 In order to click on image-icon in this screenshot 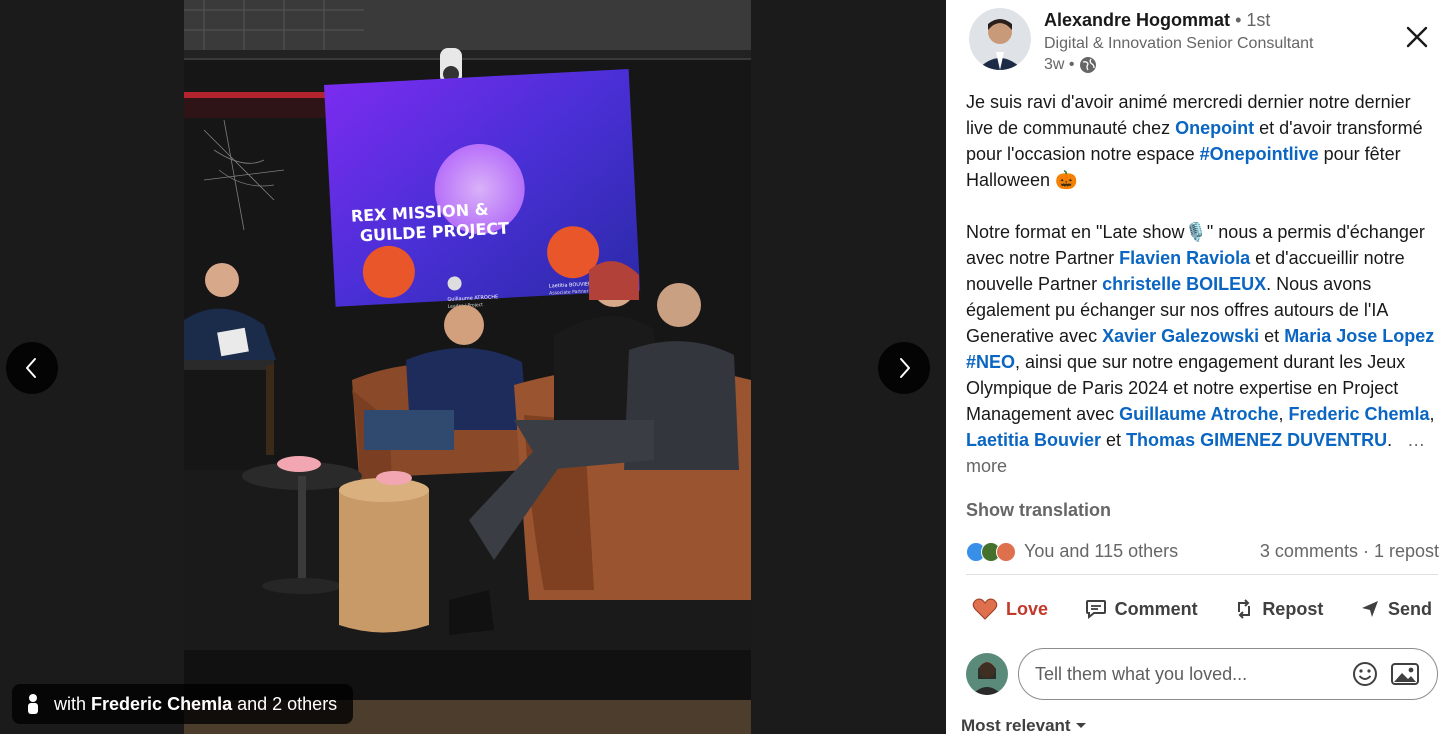, I will do `click(1405, 674)`.